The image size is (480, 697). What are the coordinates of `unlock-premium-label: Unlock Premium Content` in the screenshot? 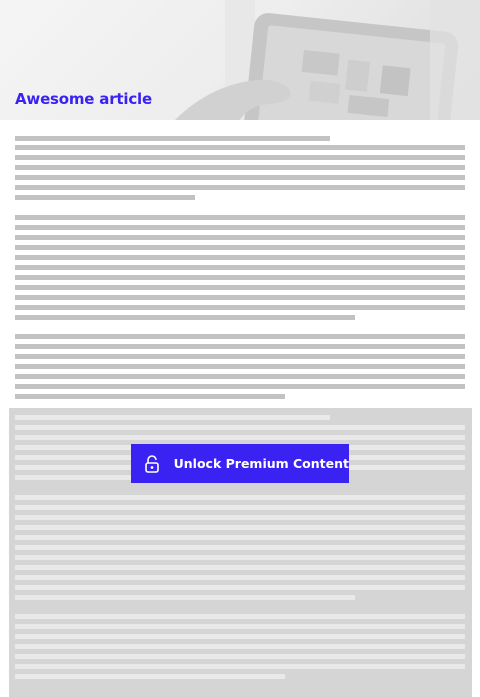 It's located at (261, 463).